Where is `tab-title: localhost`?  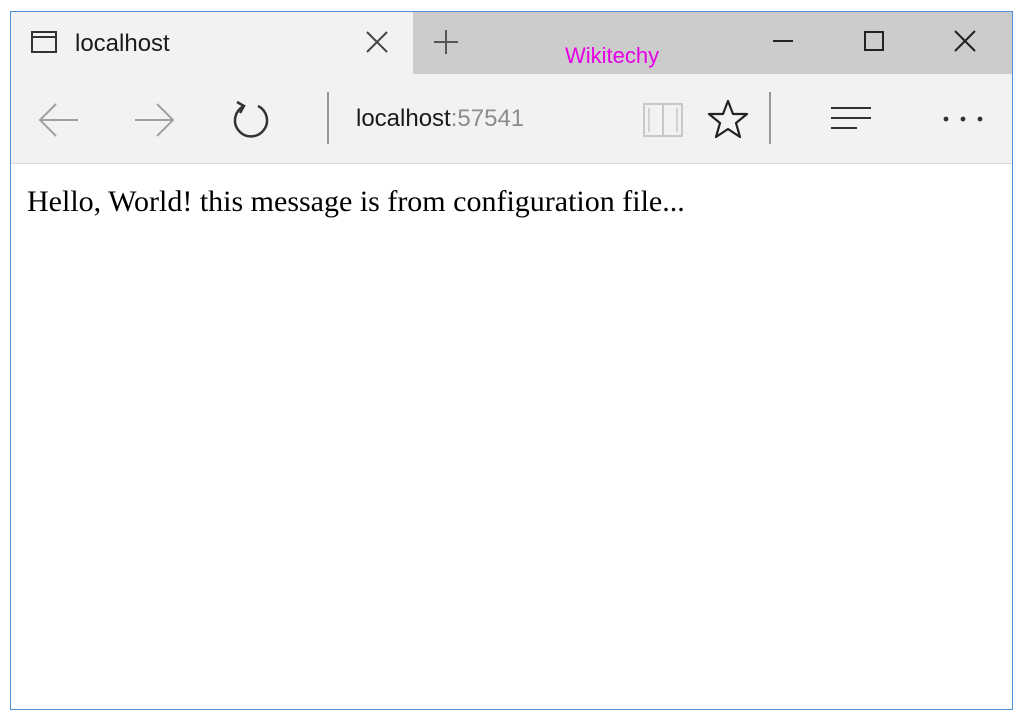
tab-title: localhost is located at coordinates (122, 43).